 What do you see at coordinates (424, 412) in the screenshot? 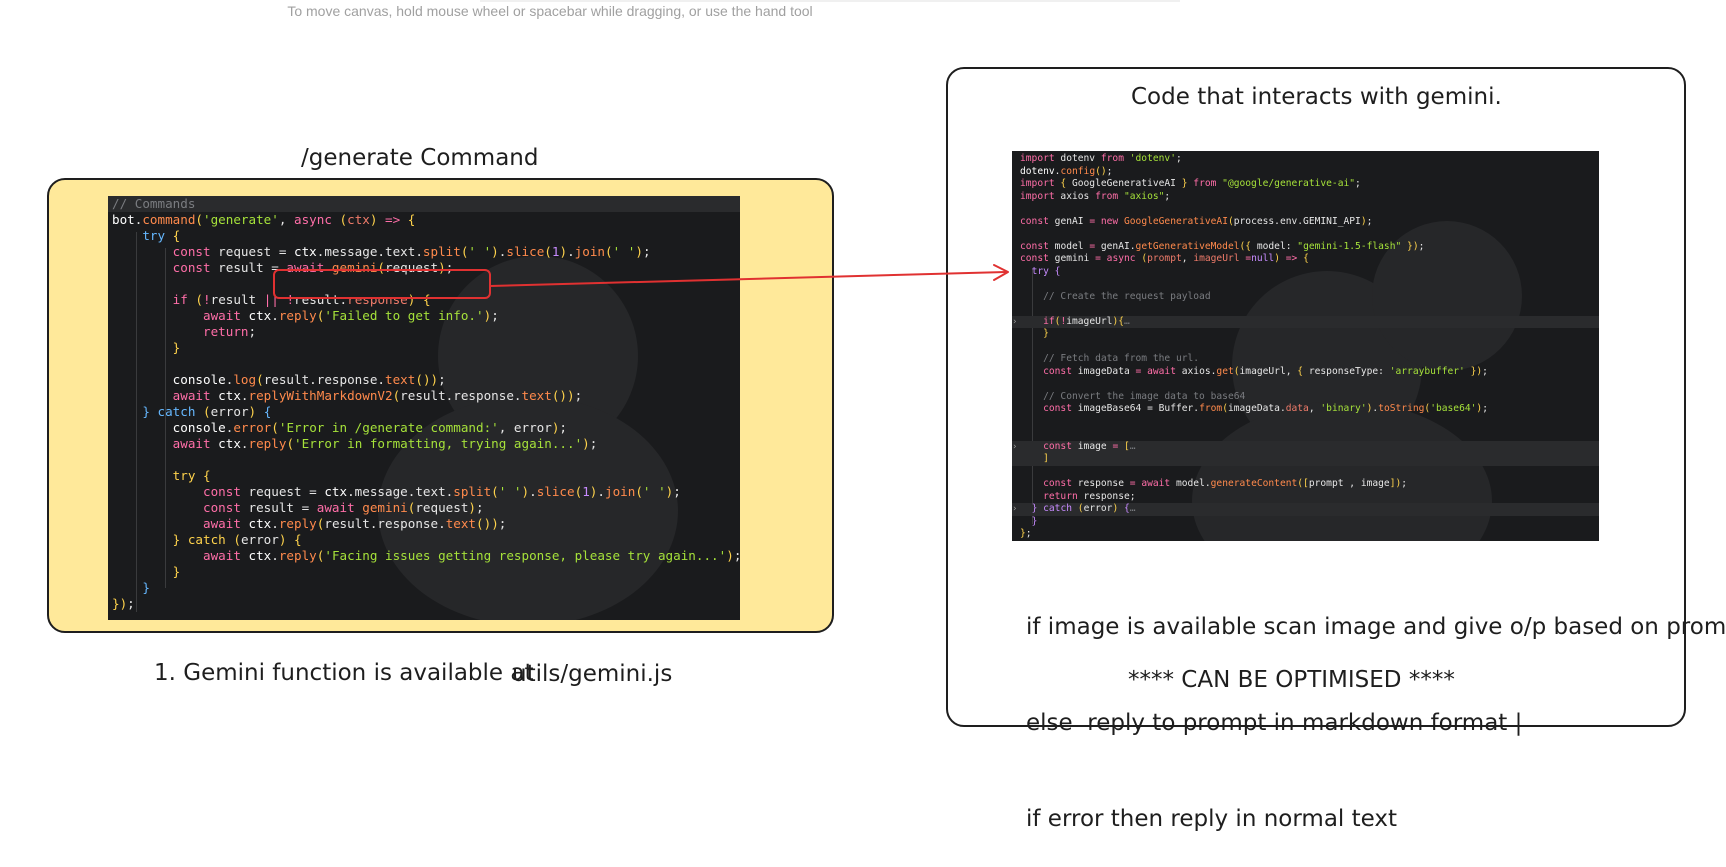
I see `code-line: } catch (error) {` at bounding box center [424, 412].